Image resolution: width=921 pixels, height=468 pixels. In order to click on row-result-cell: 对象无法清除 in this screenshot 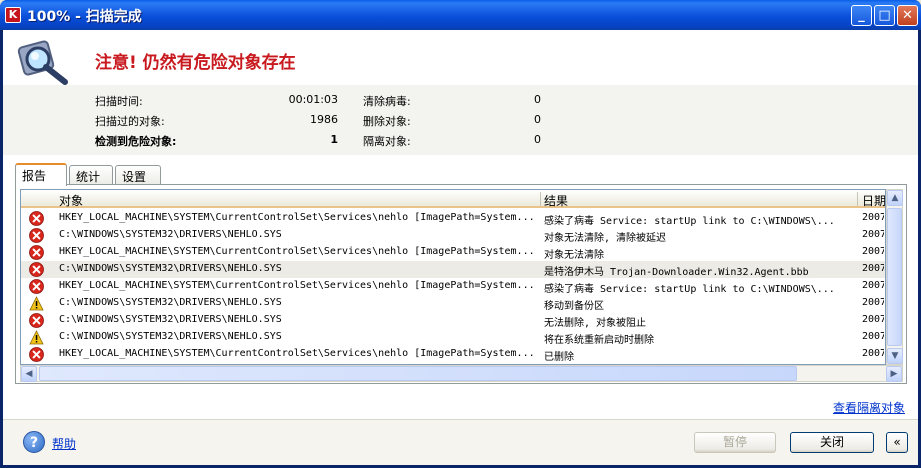, I will do `click(574, 255)`.